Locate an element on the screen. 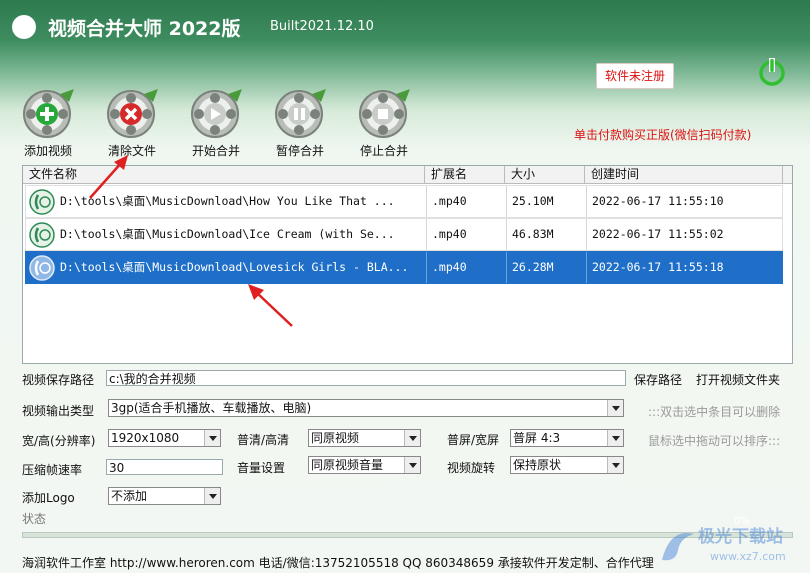 This screenshot has width=810, height=573. add-video-button: 添加视频 is located at coordinates (48, 122).